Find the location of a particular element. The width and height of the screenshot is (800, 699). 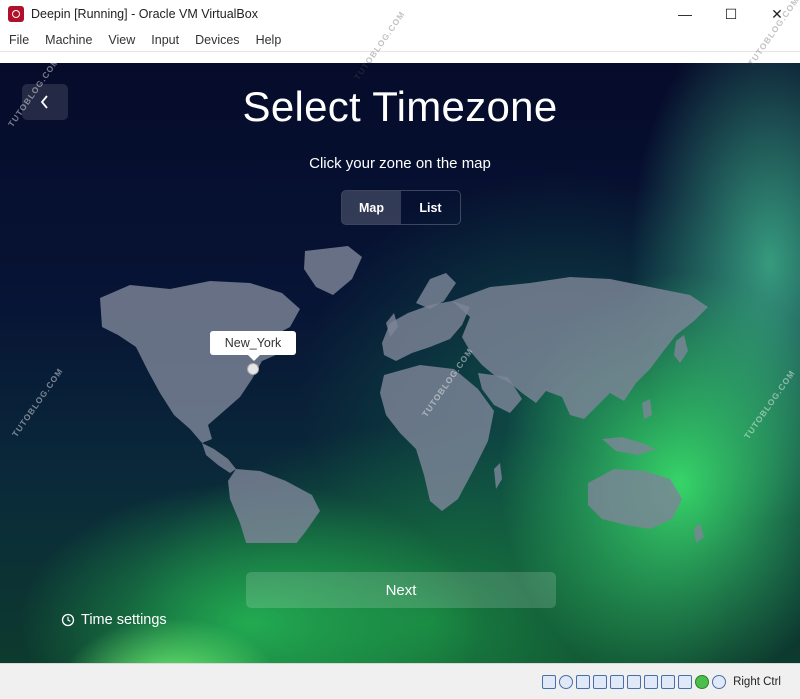

page-title: Select Timezone is located at coordinates (400, 106).